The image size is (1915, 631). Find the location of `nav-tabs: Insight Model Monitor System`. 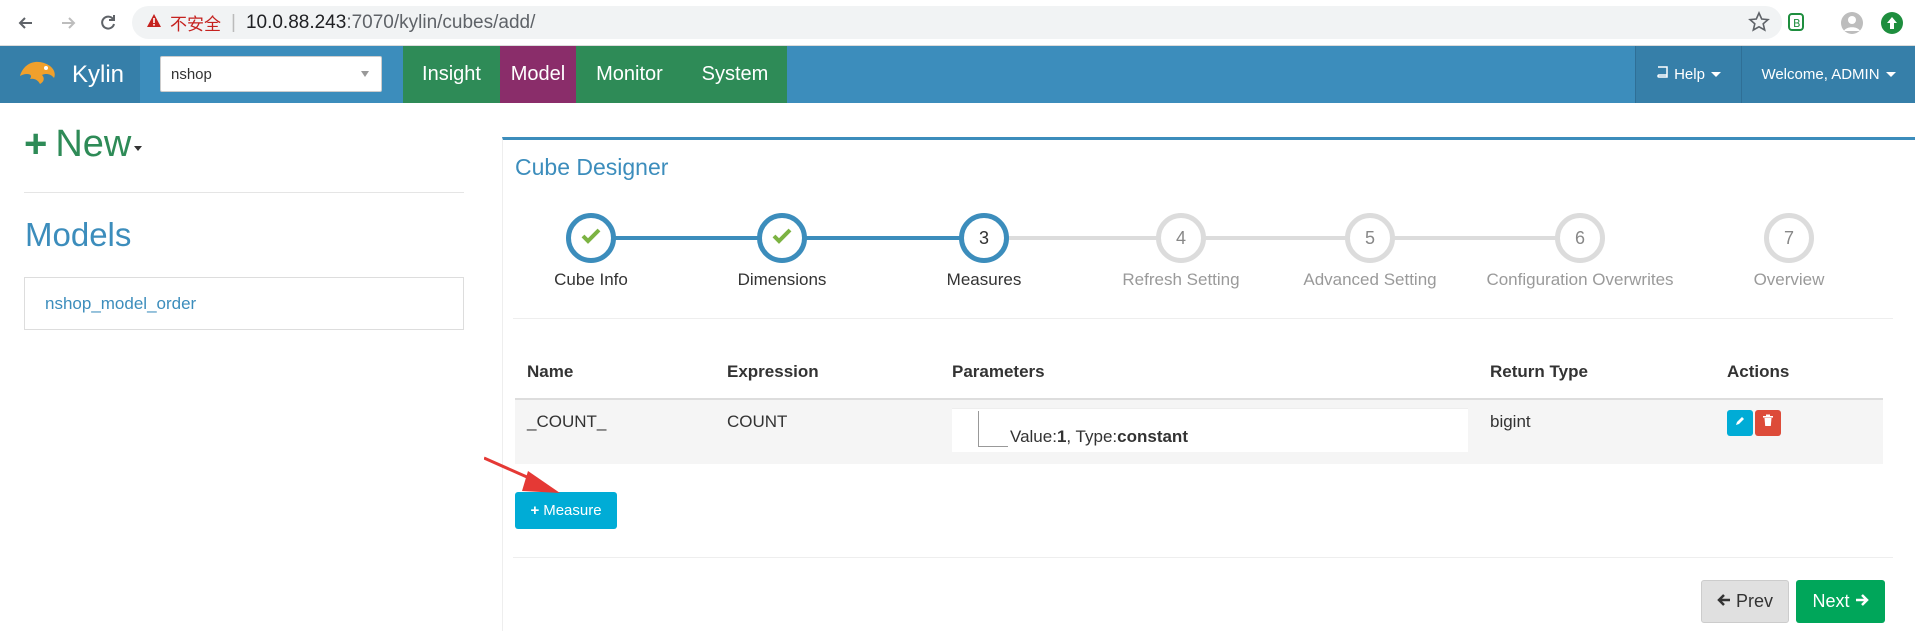

nav-tabs: Insight Model Monitor System is located at coordinates (595, 74).